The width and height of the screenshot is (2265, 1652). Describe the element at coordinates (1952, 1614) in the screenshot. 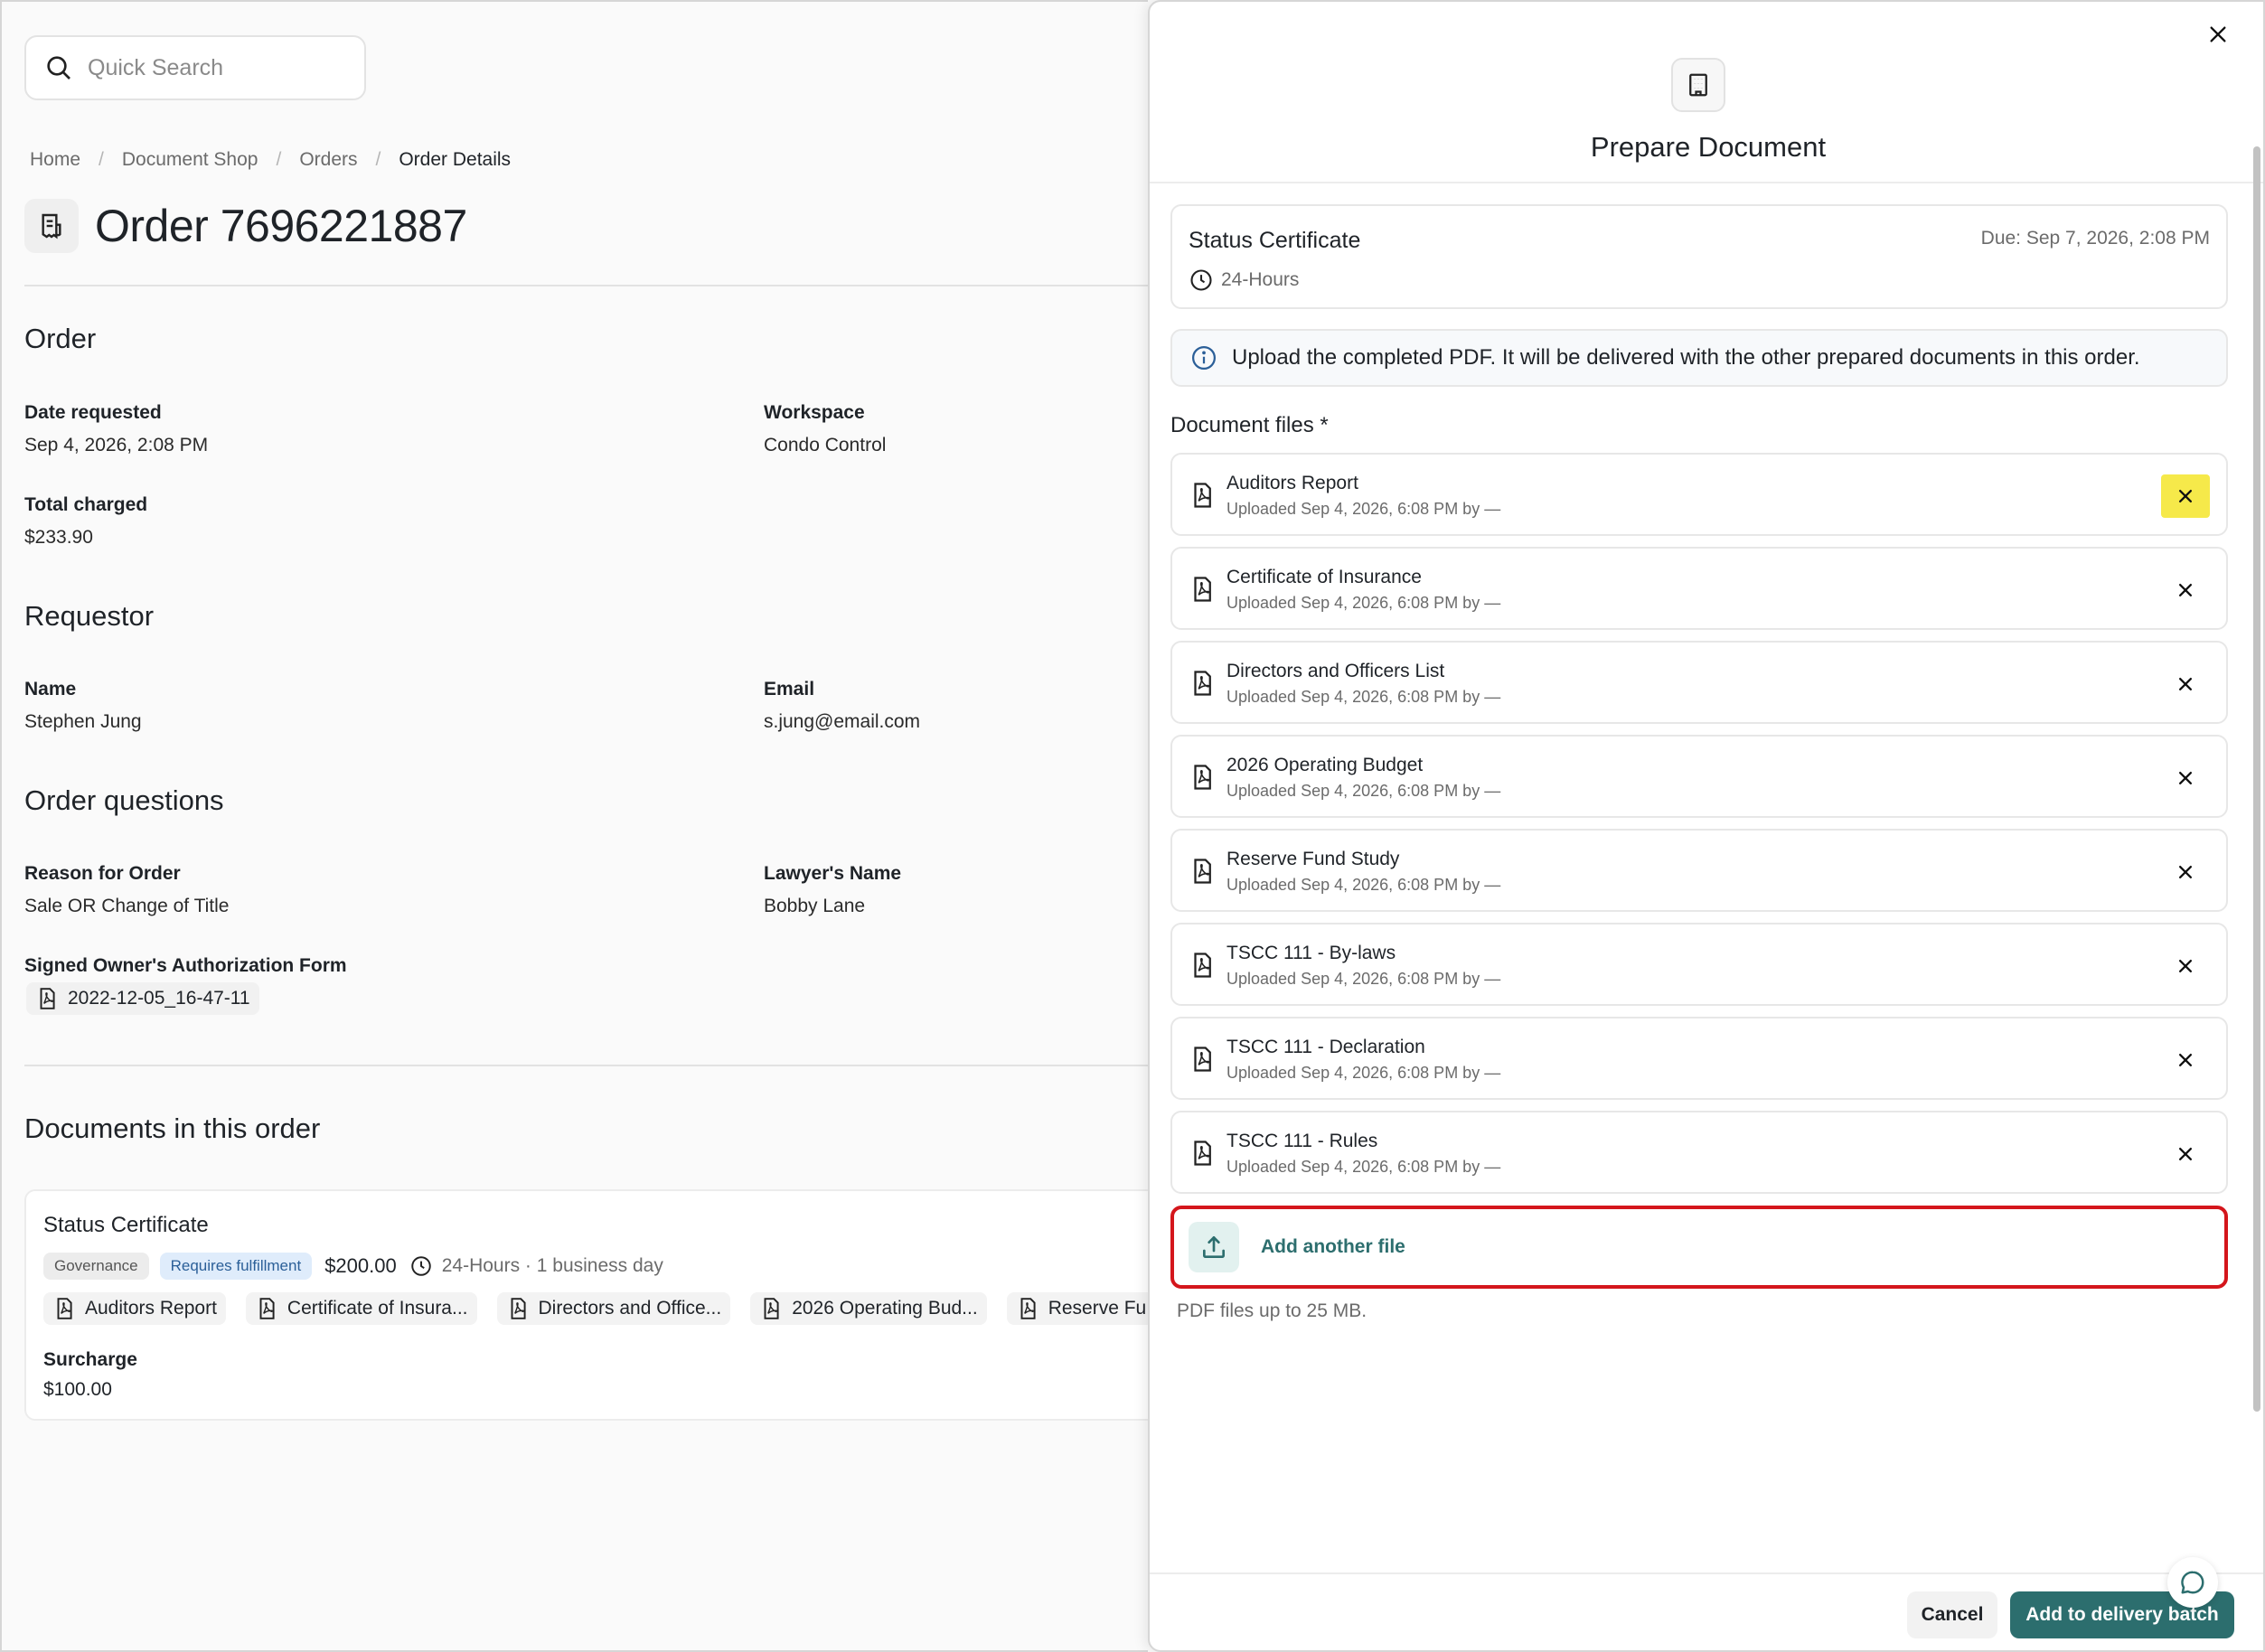

I see `cancel-button: Cancel` at that location.